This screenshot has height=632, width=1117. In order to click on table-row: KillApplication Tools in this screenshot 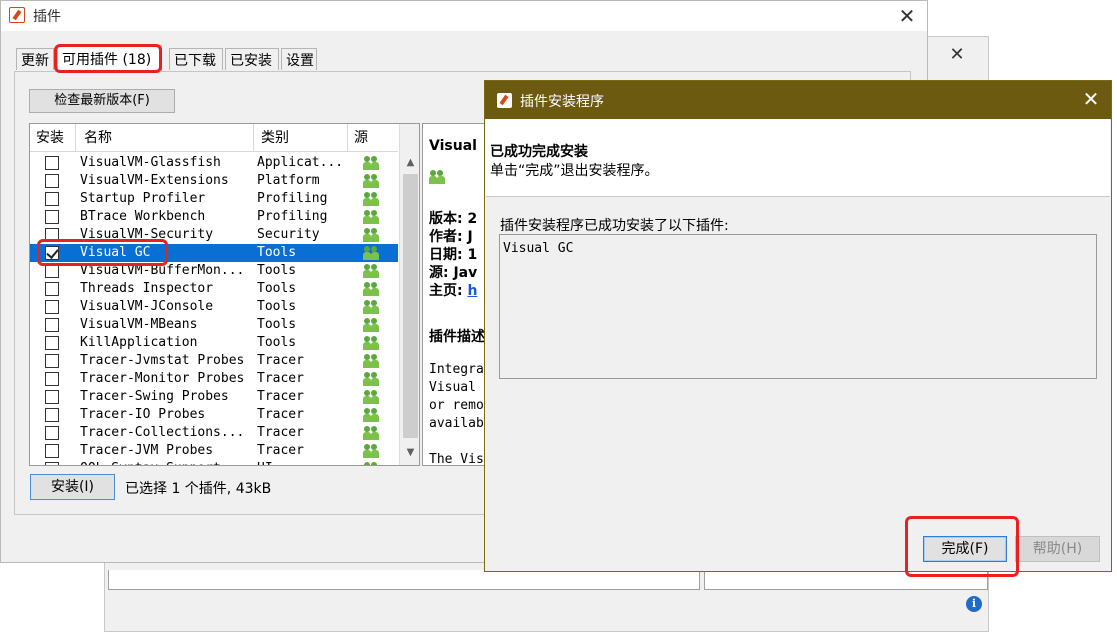, I will do `click(214, 343)`.